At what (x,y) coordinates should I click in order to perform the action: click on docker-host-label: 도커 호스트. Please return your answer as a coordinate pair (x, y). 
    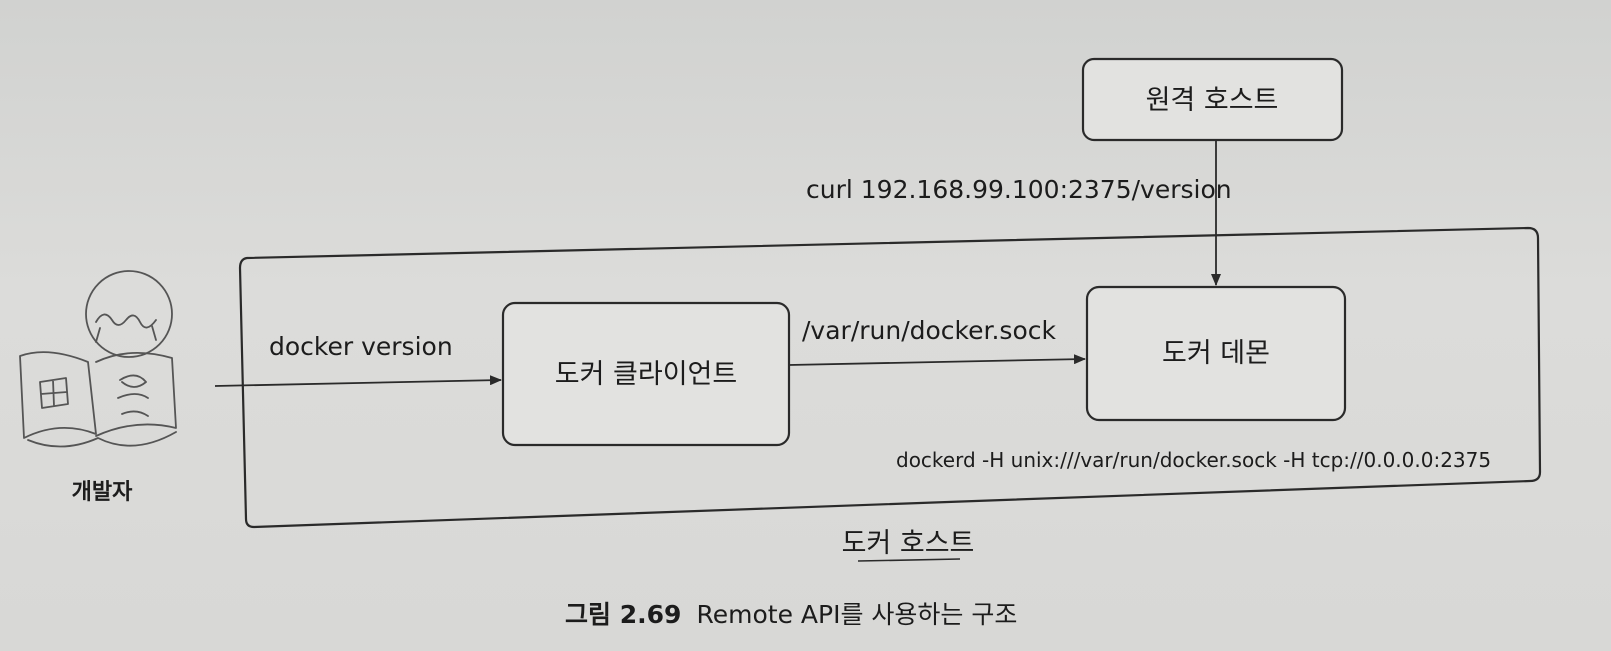
    Looking at the image, I should click on (908, 543).